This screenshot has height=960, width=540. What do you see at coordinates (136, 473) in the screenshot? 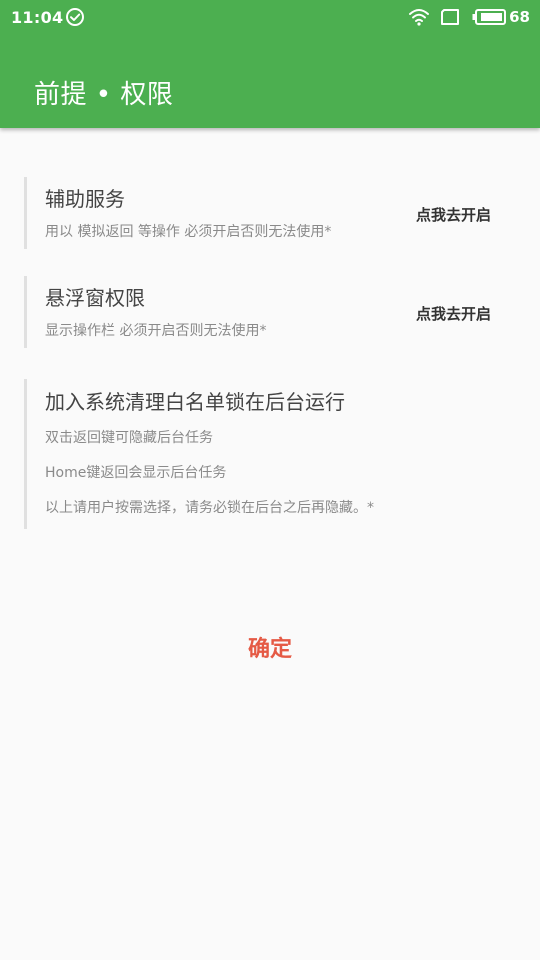
I see `item-description: Home键返回会显示后台任务` at bounding box center [136, 473].